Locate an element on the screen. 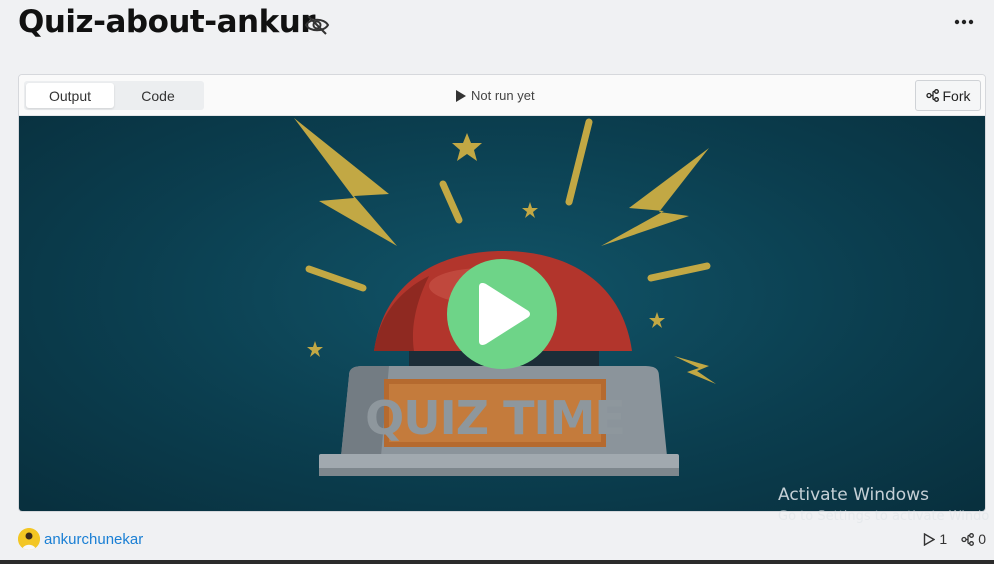 The width and height of the screenshot is (994, 564). run-status: Not run yet is located at coordinates (495, 95).